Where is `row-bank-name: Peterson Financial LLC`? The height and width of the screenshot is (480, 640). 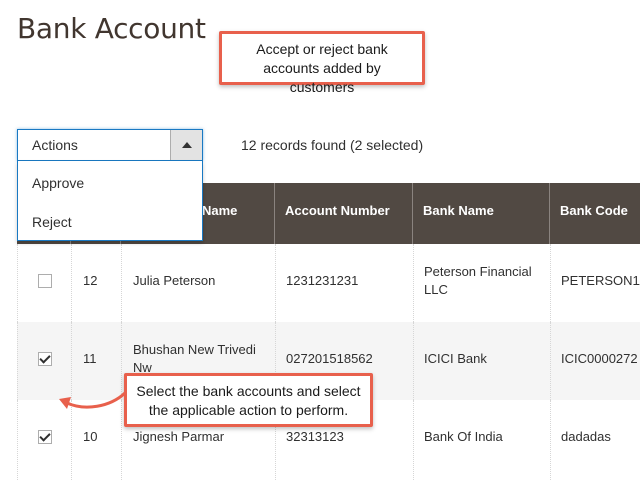 row-bank-name: Peterson Financial LLC is located at coordinates (484, 281).